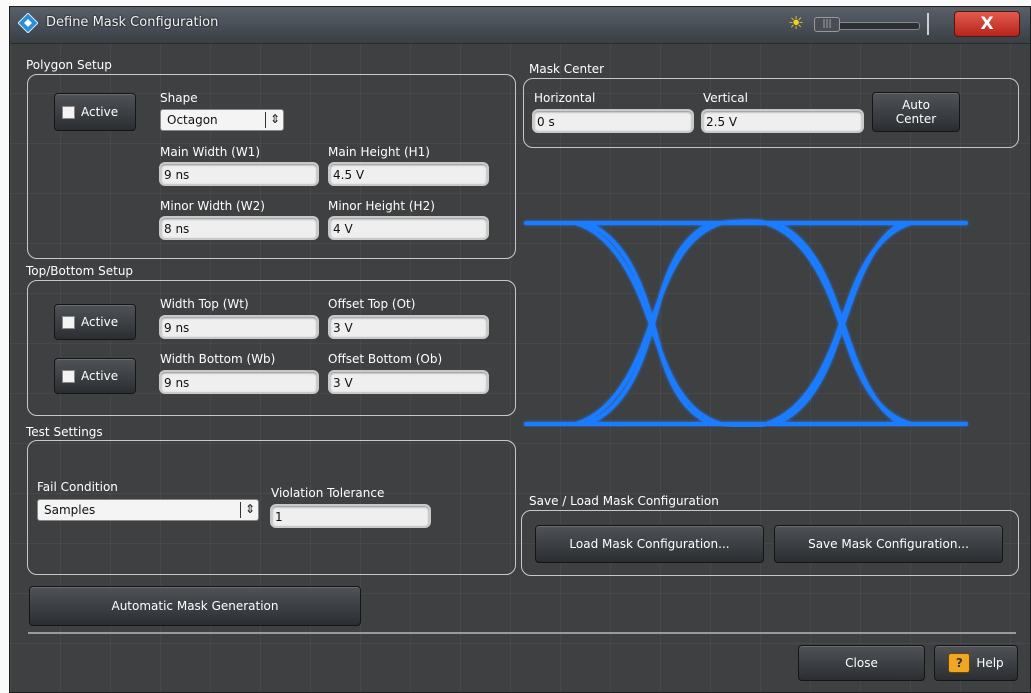 This screenshot has height=693, width=1031. I want to click on offset-bottom-label: Offset Bottom (Ob), so click(385, 359).